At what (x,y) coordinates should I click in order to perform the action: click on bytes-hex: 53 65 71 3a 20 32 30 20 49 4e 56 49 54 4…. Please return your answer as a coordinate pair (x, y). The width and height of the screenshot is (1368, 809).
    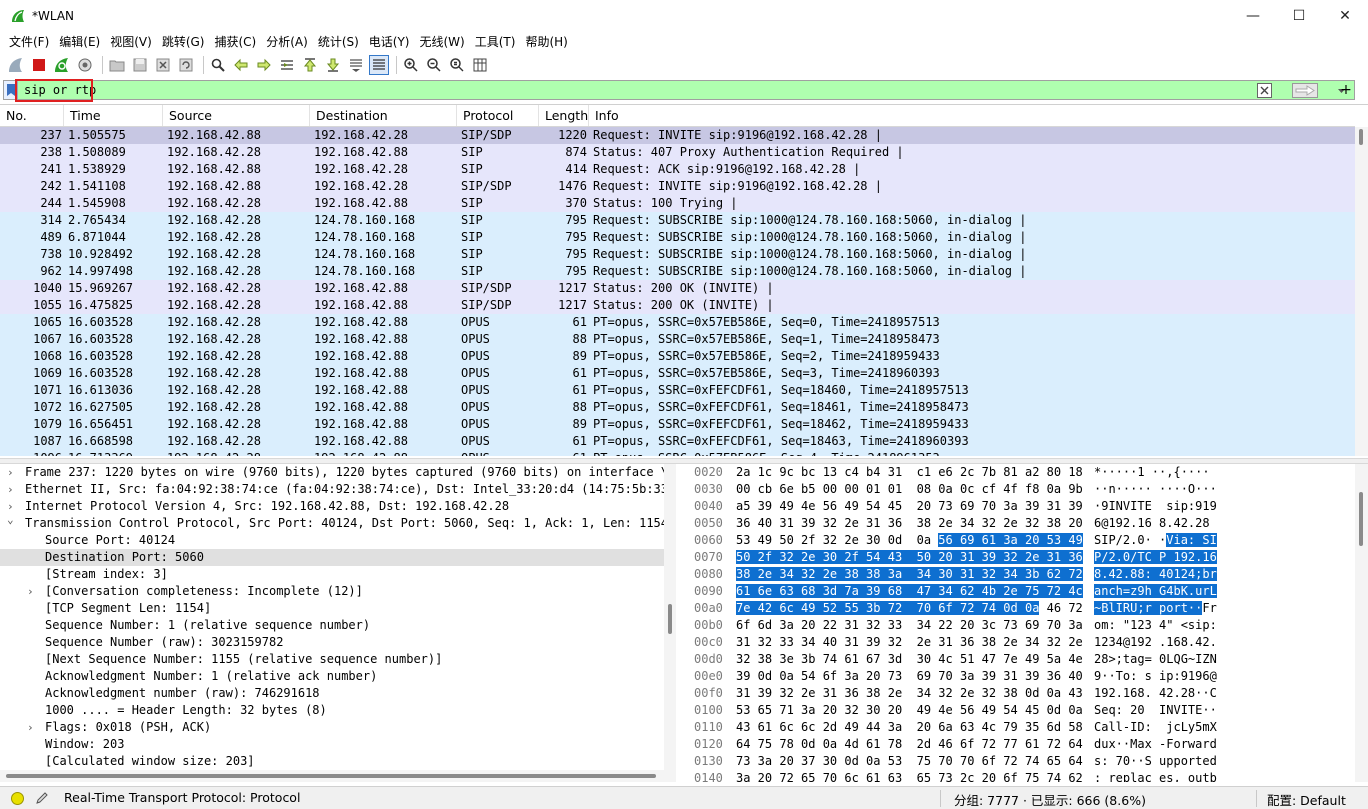
    Looking at the image, I should click on (909, 710).